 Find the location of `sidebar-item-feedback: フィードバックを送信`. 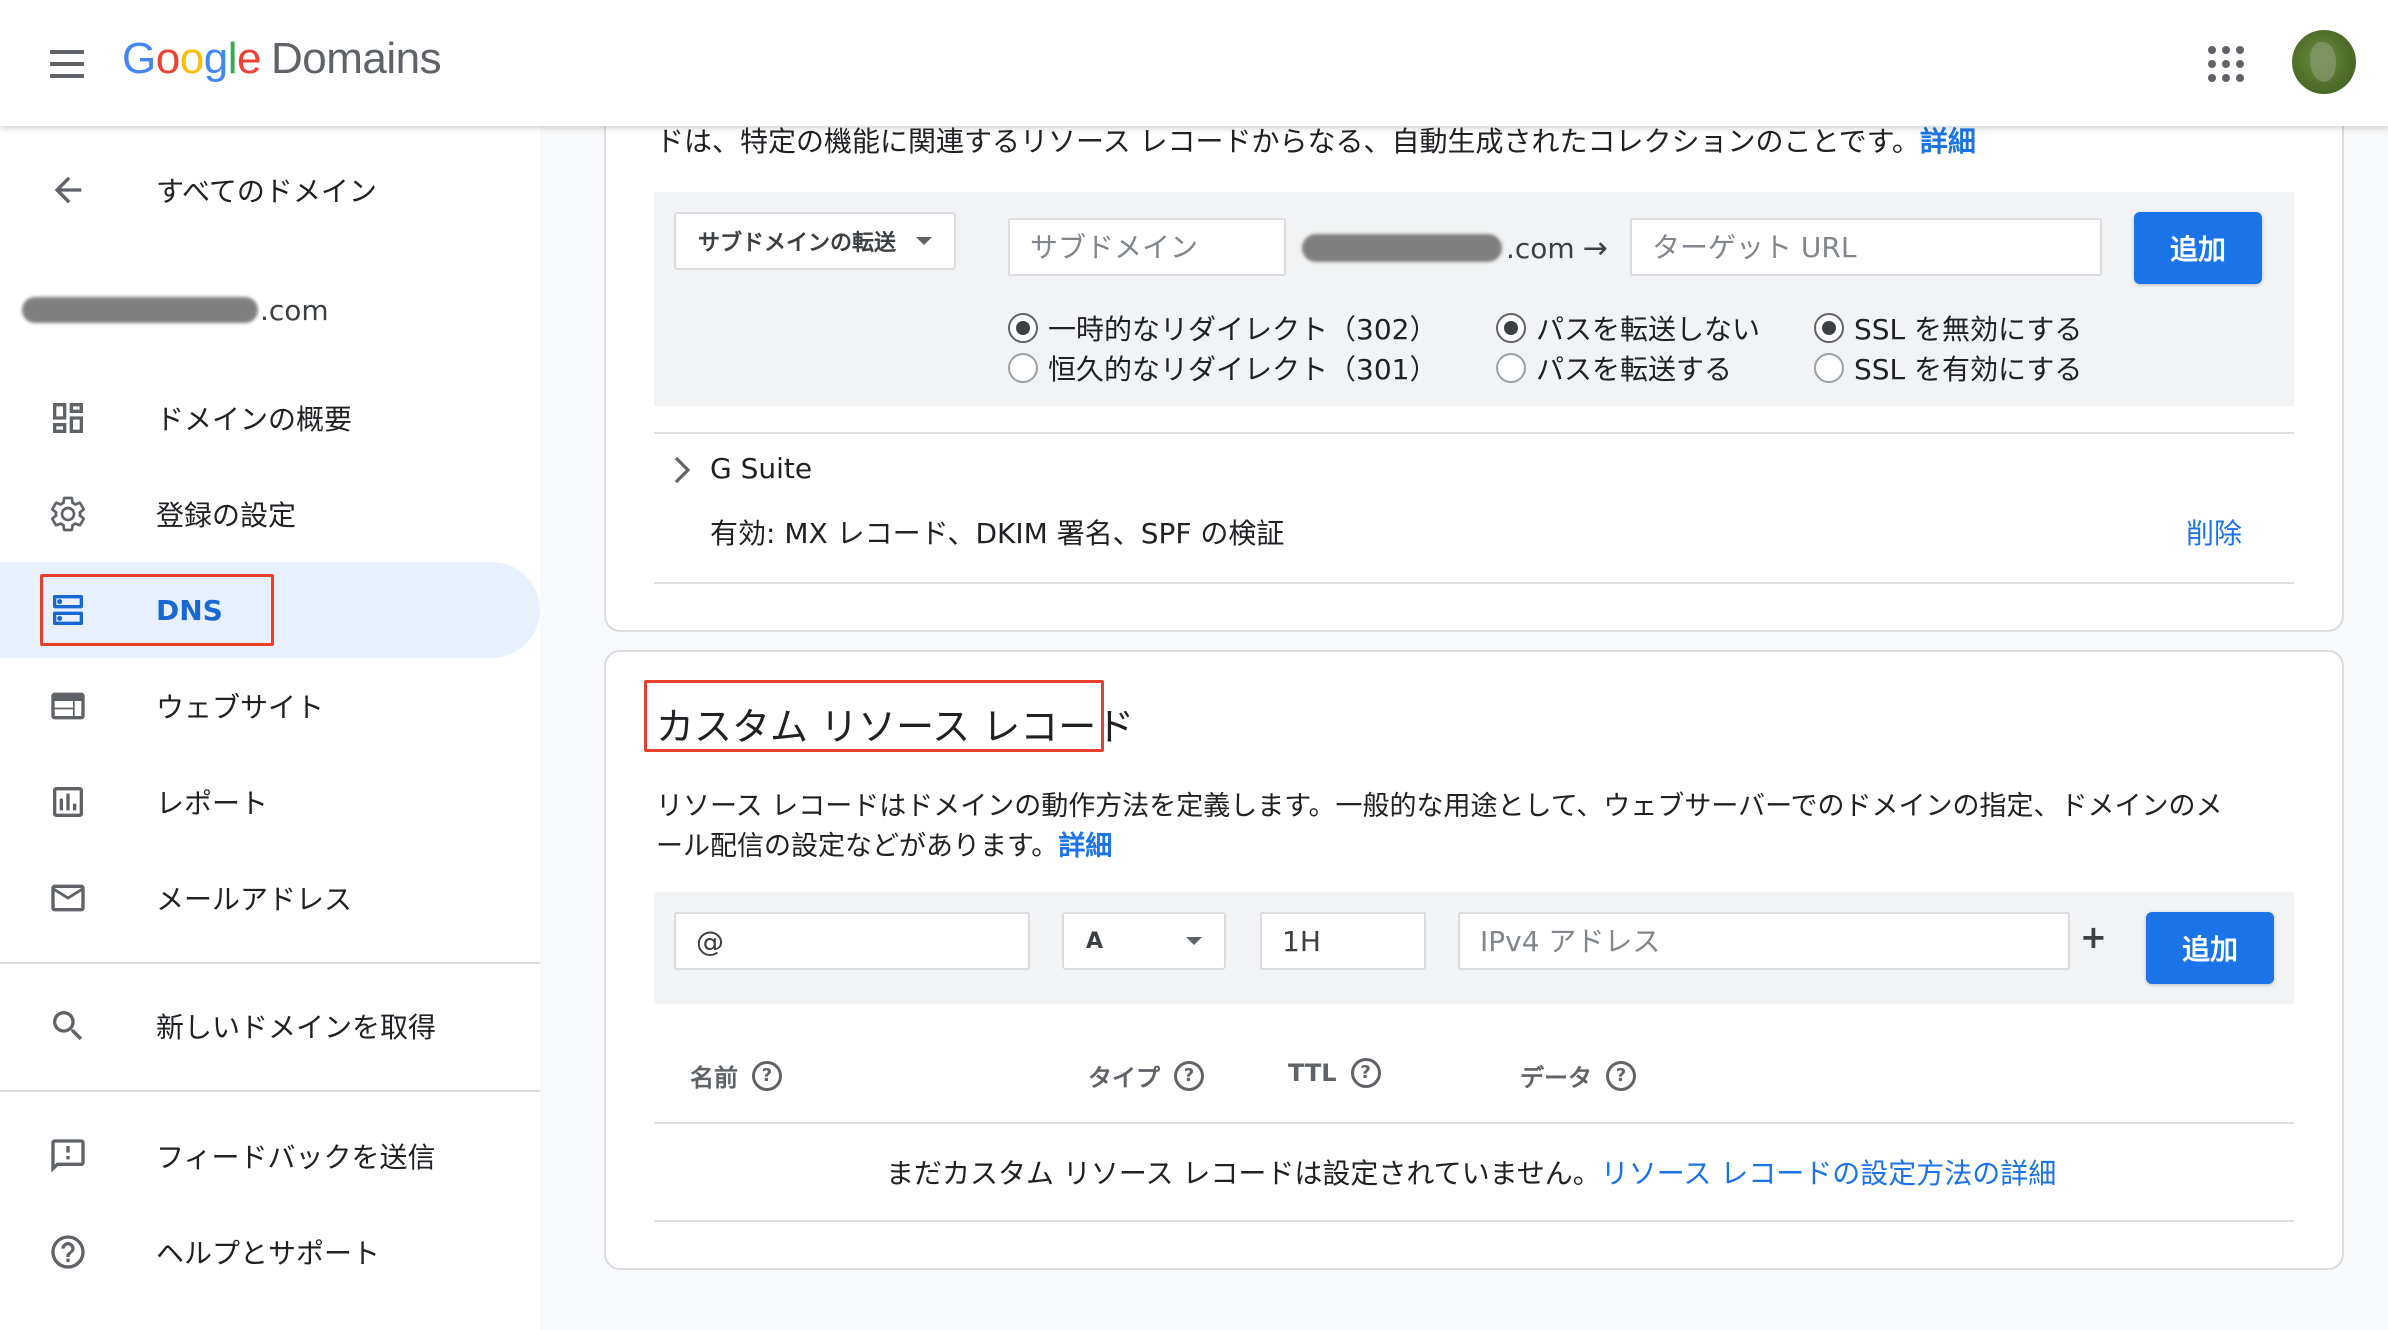

sidebar-item-feedback: フィードバックを送信 is located at coordinates (270, 1156).